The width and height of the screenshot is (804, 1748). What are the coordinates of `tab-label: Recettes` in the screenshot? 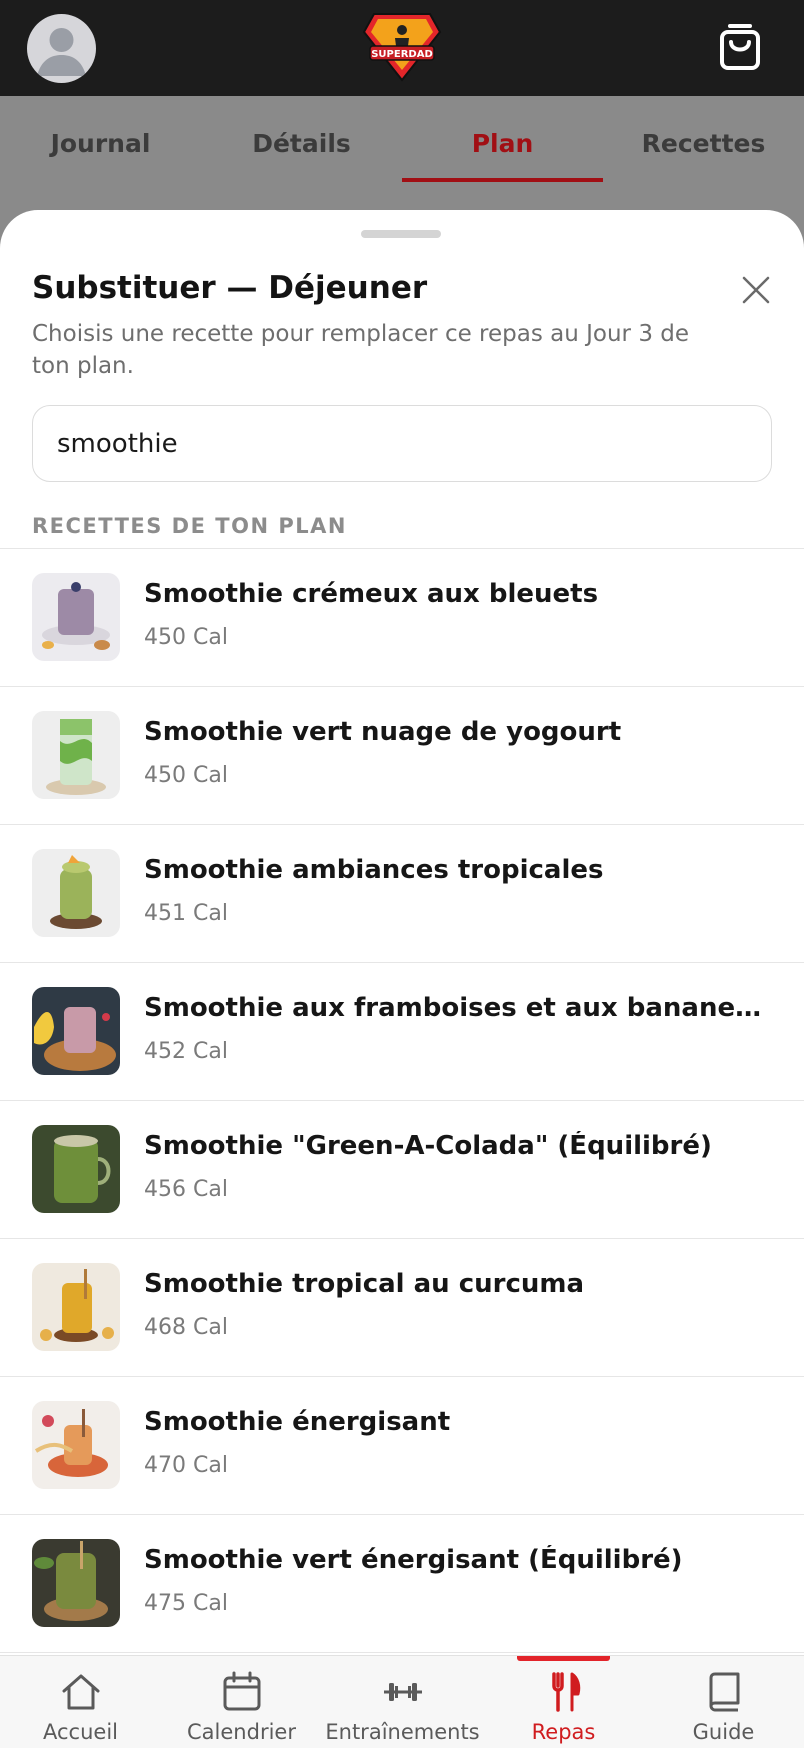 It's located at (703, 143).